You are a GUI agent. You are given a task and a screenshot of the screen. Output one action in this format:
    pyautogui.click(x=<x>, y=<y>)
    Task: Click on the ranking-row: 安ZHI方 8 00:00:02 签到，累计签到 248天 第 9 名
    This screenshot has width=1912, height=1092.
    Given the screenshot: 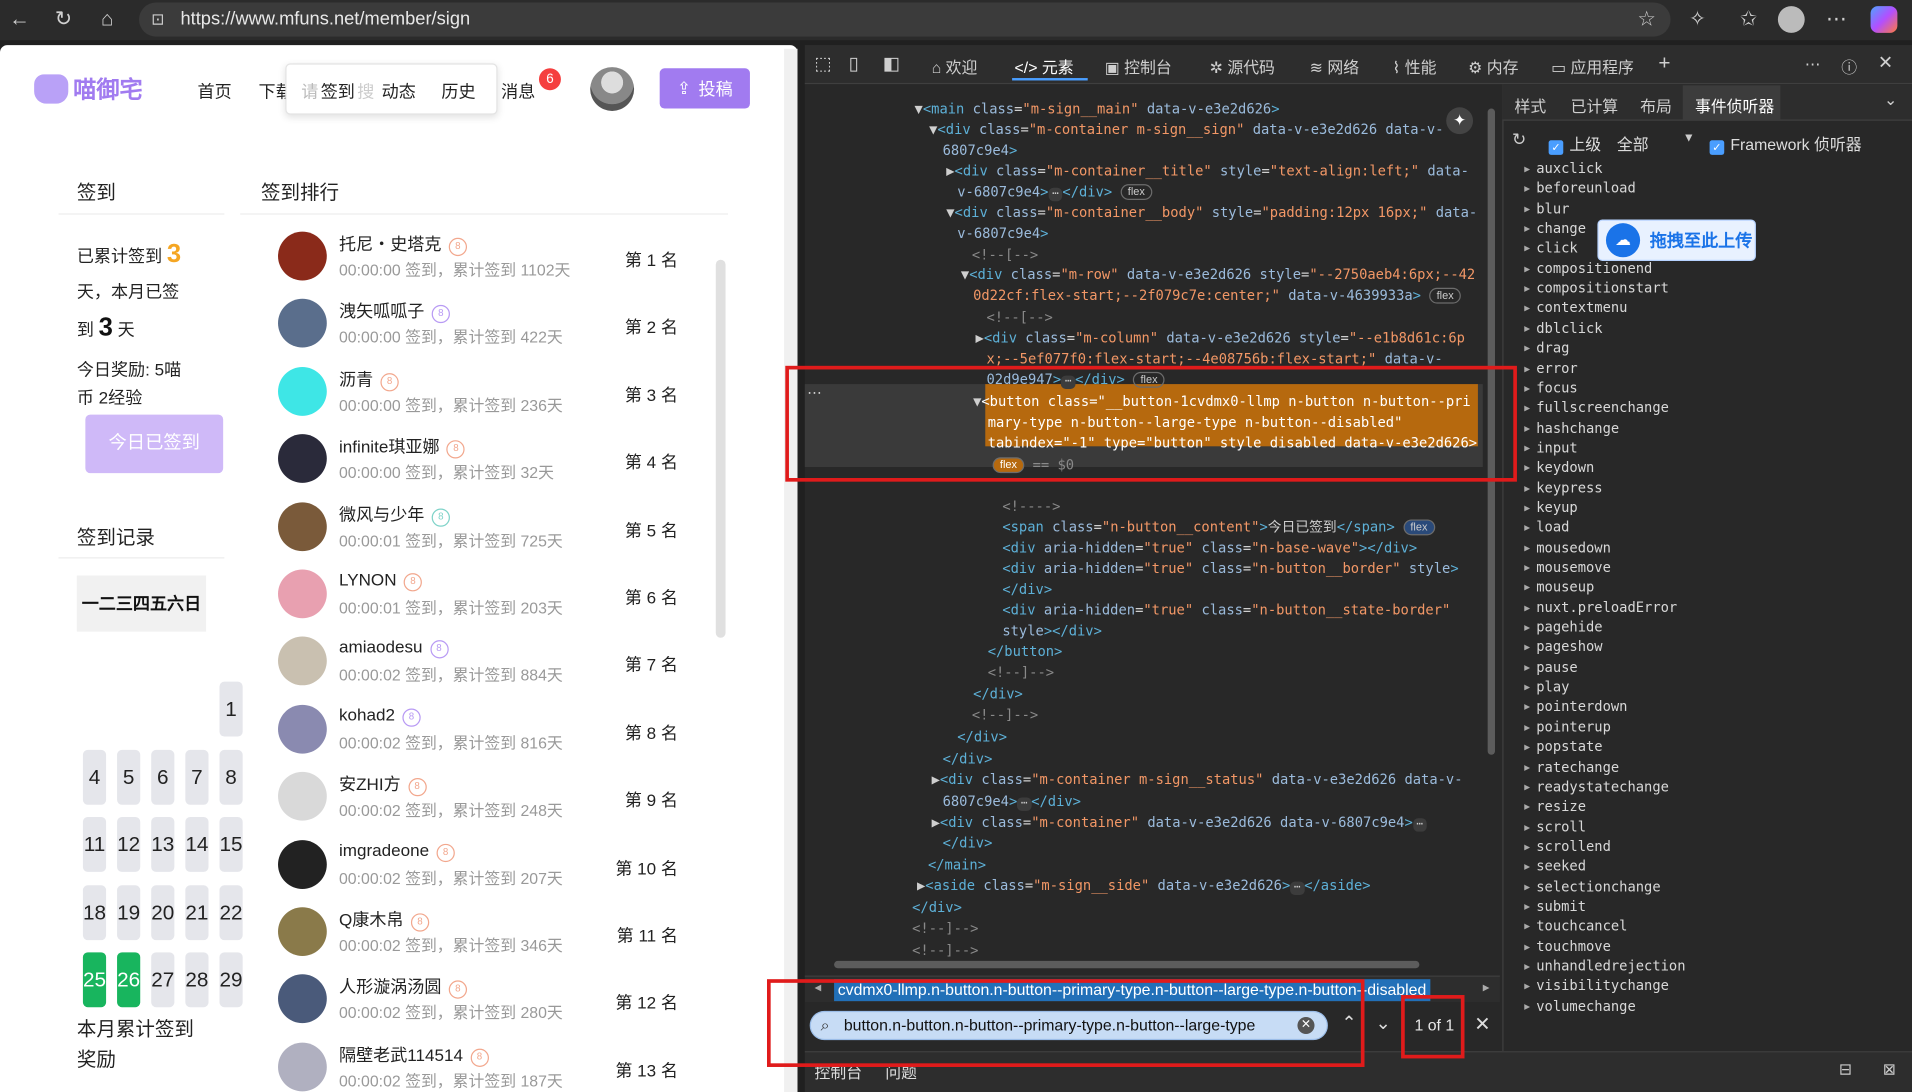 What is the action you would take?
    pyautogui.click(x=503, y=801)
    